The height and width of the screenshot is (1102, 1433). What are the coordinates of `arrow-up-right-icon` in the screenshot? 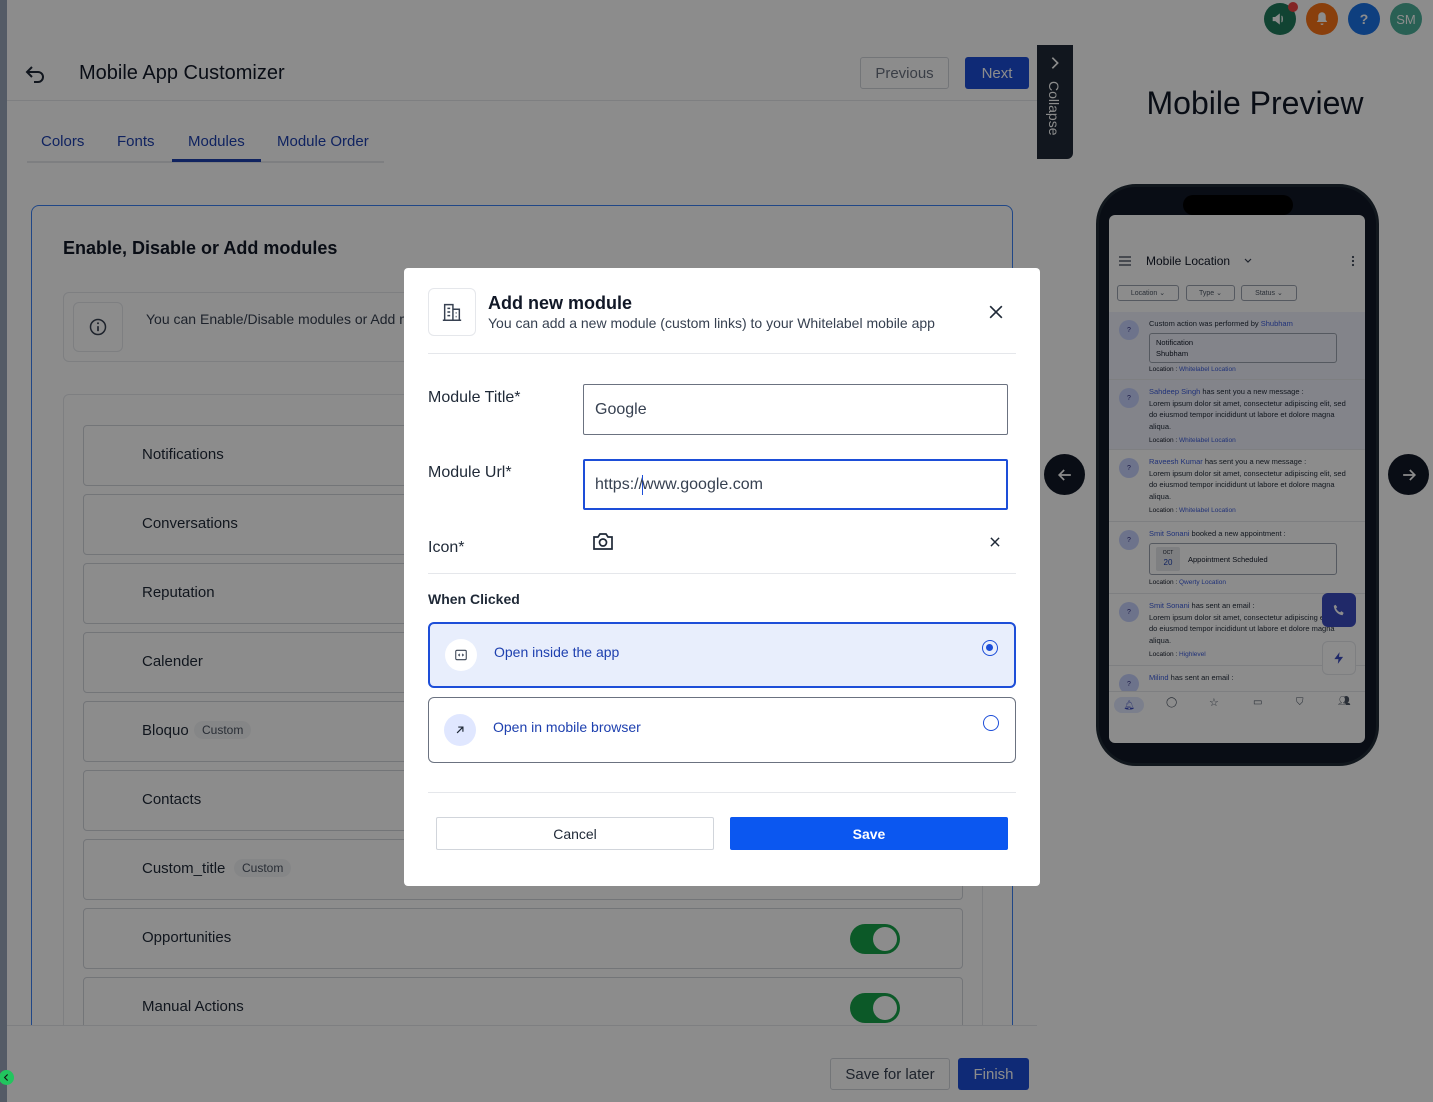 It's located at (460, 730).